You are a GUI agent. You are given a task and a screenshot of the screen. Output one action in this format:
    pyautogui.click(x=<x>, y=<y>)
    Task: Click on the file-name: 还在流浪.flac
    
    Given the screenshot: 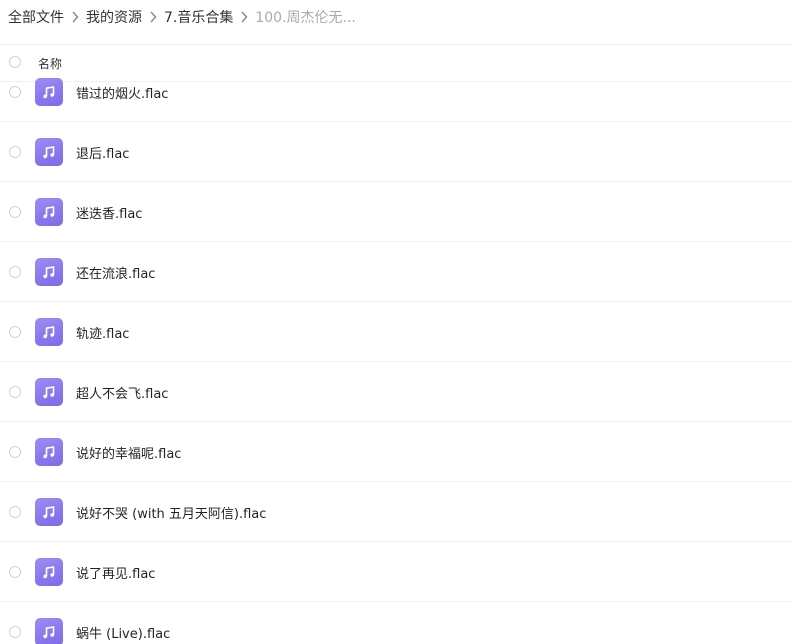 What is the action you would take?
    pyautogui.click(x=115, y=272)
    